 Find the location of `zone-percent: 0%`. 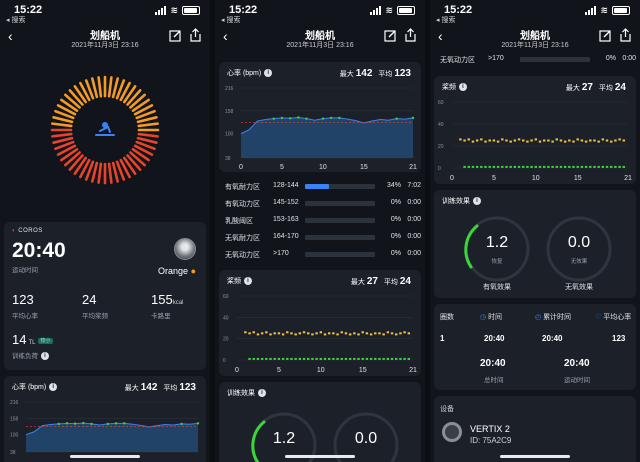

zone-percent: 0% is located at coordinates (395, 219).